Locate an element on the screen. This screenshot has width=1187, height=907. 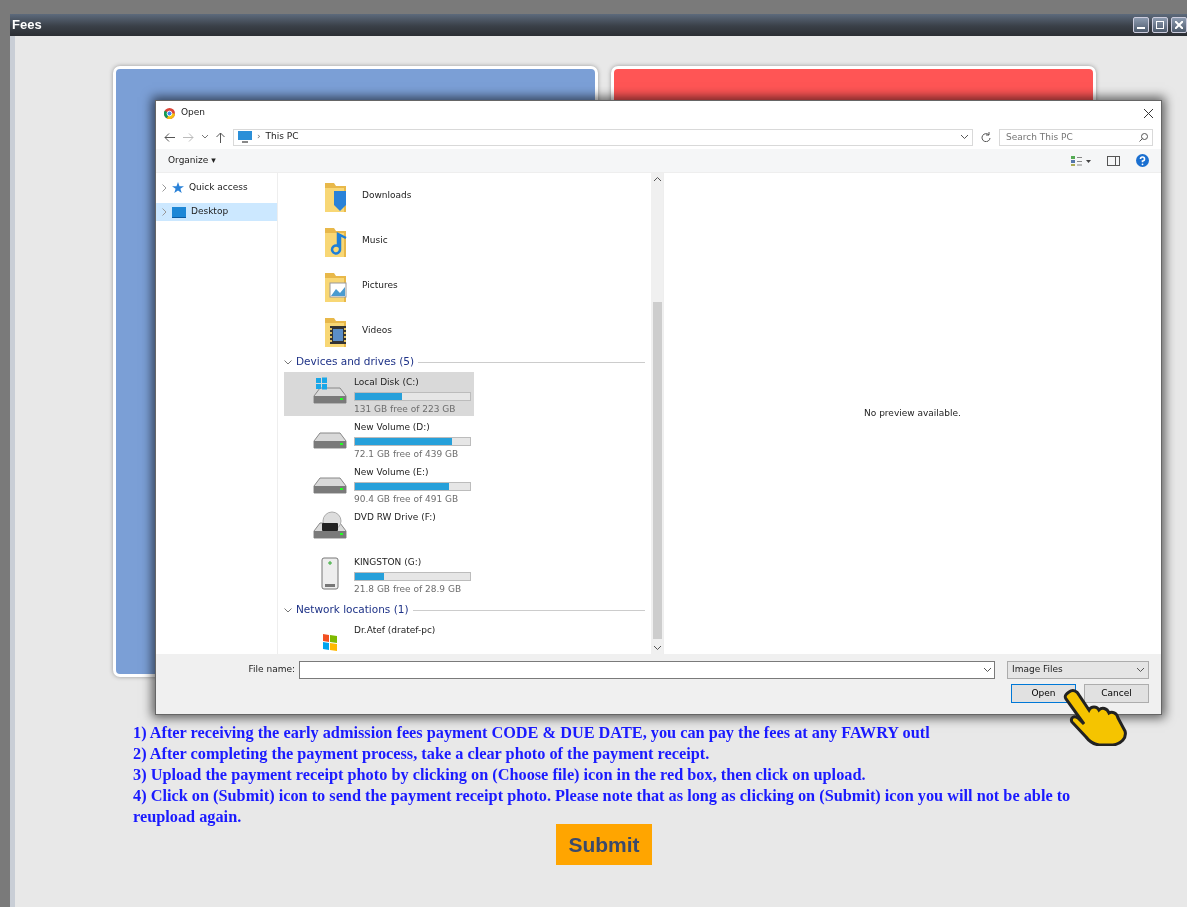
drive-item: Dr.Atef (dratef-pc) is located at coordinates (379, 637).